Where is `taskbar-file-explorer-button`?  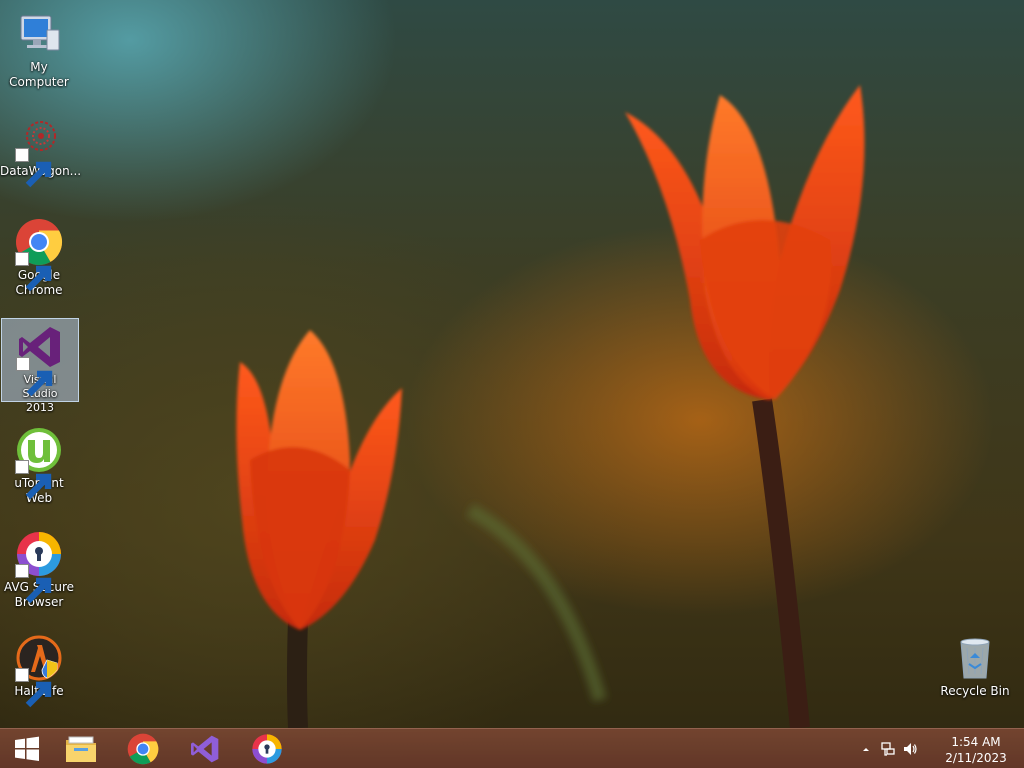 taskbar-file-explorer-button is located at coordinates (81, 748).